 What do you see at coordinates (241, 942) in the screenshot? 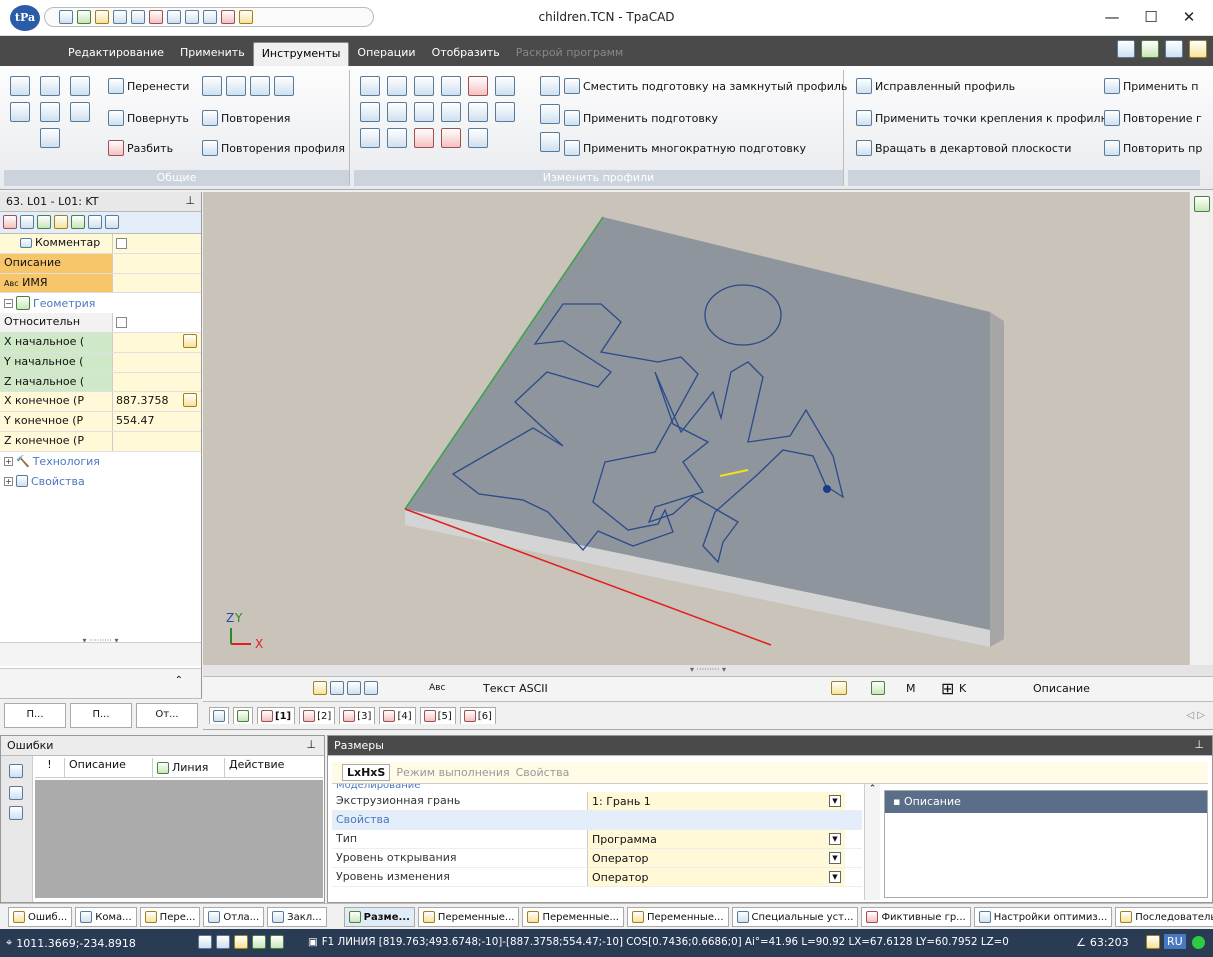
I see `sun-icon` at bounding box center [241, 942].